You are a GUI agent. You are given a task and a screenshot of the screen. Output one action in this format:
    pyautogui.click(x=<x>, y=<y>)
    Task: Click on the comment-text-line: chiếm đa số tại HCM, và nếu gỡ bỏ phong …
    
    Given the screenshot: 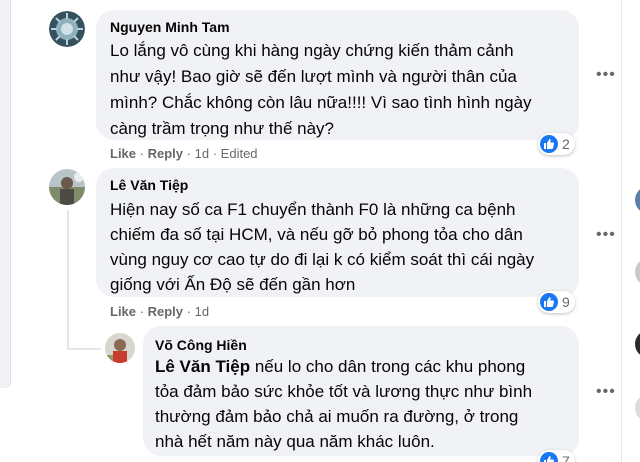 What is the action you would take?
    pyautogui.click(x=316, y=234)
    